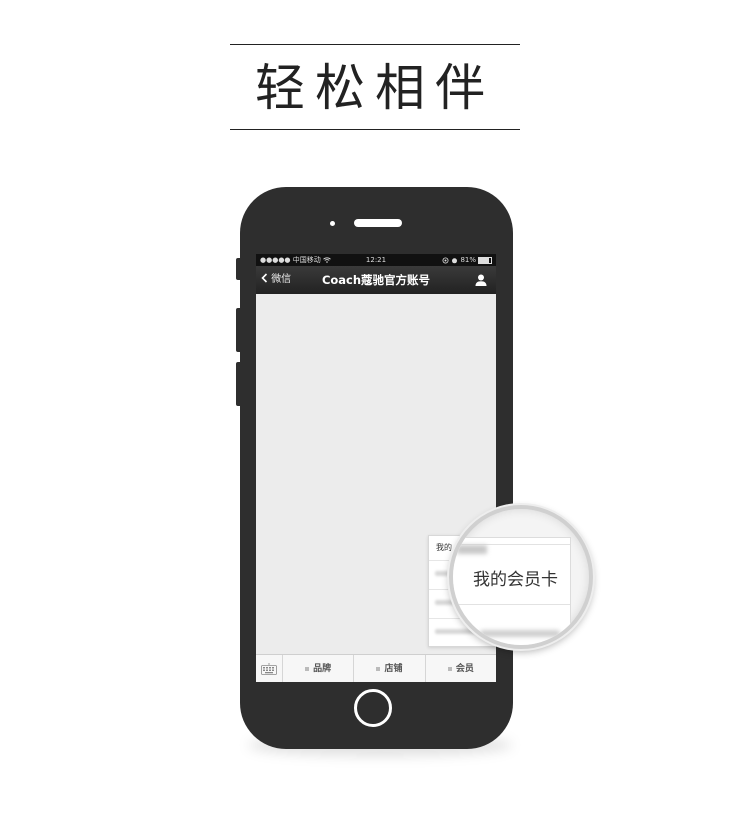  I want to click on nav-bar: 微信 Coach蔻驰官方账号, so click(376, 280).